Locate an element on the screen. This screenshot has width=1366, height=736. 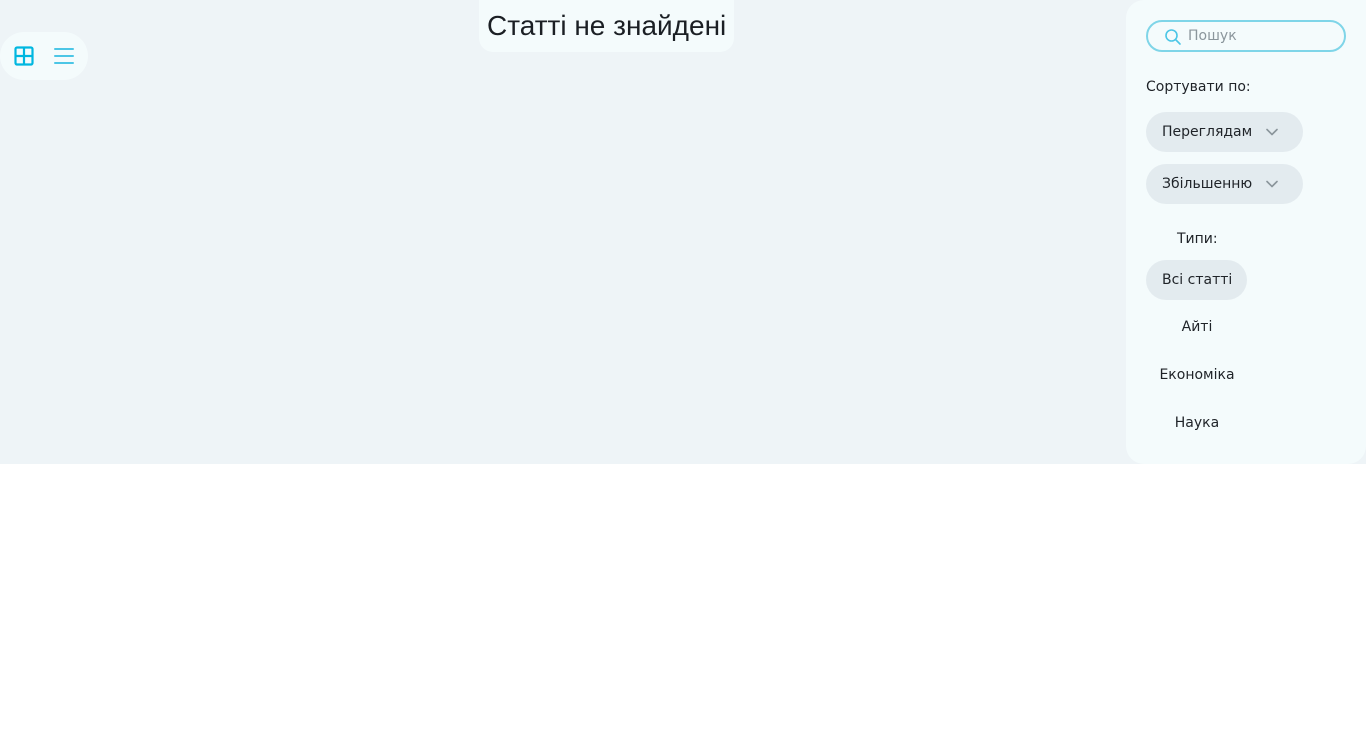
type-economics: Економіка is located at coordinates (1197, 375).